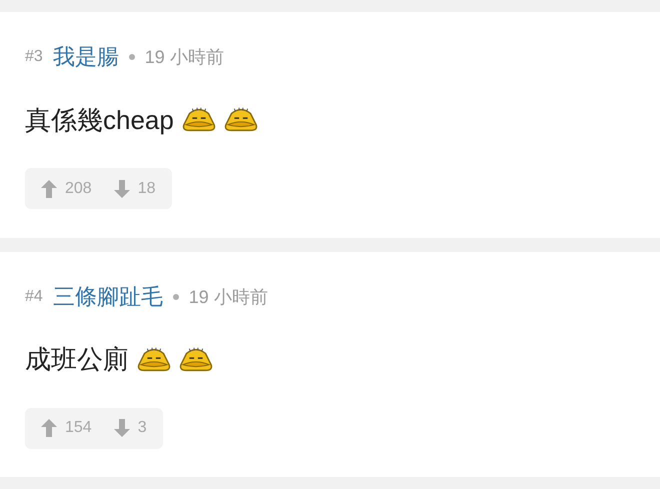 The image size is (660, 489). What do you see at coordinates (34, 57) in the screenshot?
I see `comment-number: #3` at bounding box center [34, 57].